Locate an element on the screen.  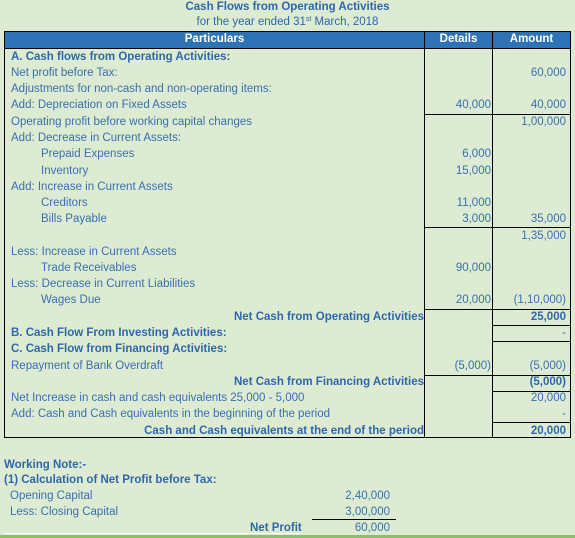
row-amount: 35,000 is located at coordinates (548, 219).